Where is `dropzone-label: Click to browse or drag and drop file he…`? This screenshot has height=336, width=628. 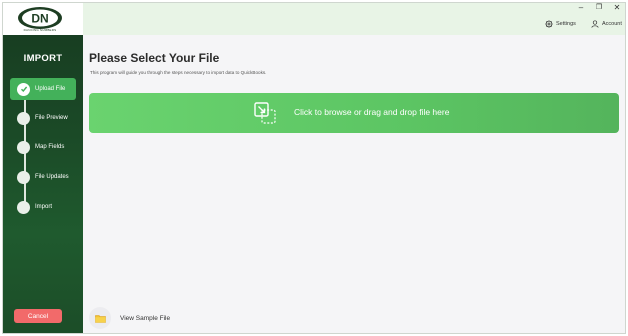
dropzone-label: Click to browse or drag and drop file he… is located at coordinates (372, 112).